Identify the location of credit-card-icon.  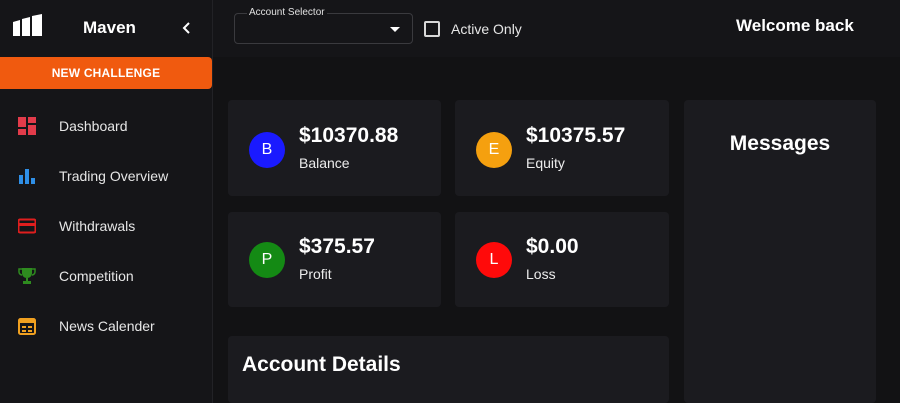
(27, 226).